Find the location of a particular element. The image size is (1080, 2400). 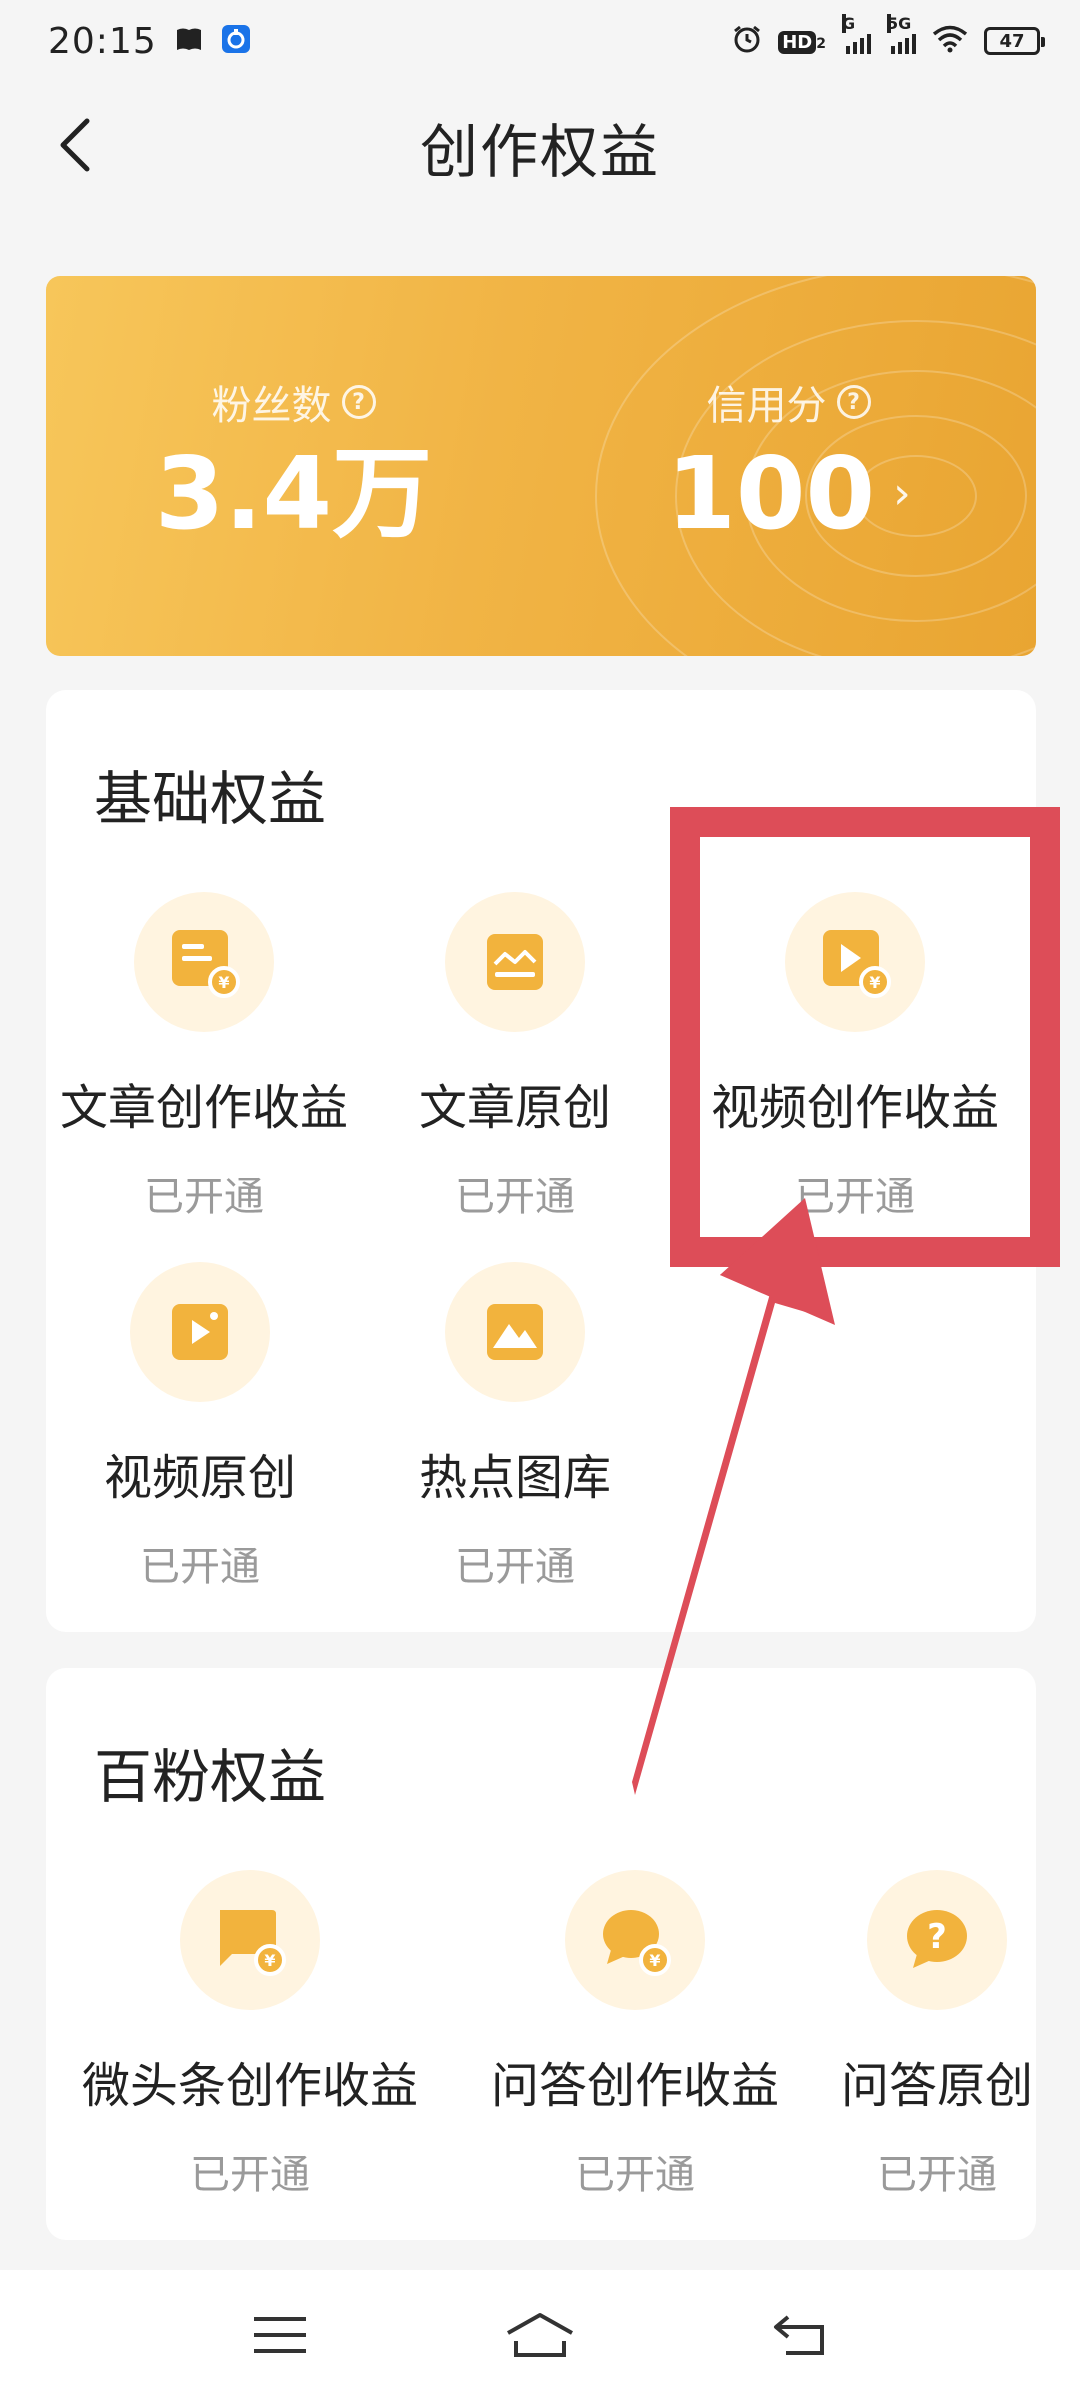

fans-value: 3.4万 is located at coordinates (293, 493).